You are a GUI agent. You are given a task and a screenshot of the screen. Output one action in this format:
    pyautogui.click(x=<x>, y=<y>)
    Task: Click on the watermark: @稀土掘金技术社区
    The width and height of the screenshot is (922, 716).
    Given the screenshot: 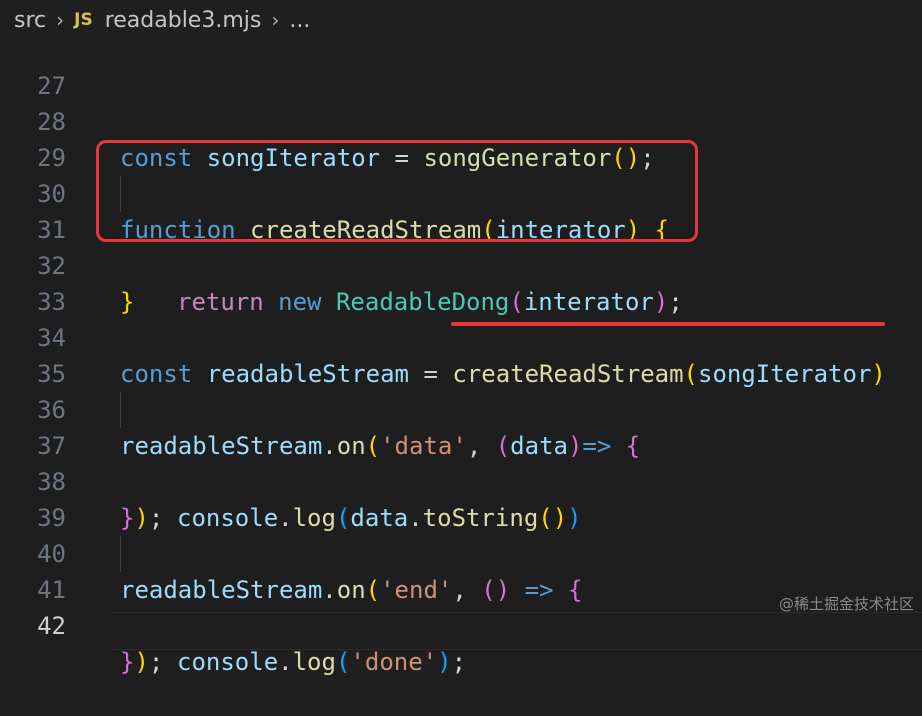 What is the action you would take?
    pyautogui.click(x=846, y=604)
    